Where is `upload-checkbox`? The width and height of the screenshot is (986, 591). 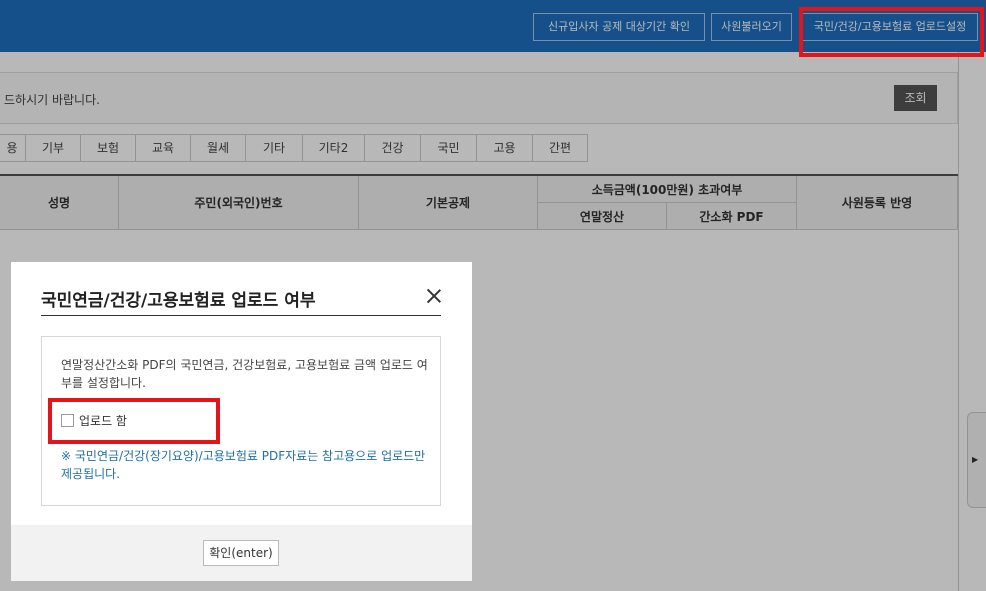
upload-checkbox is located at coordinates (67, 420).